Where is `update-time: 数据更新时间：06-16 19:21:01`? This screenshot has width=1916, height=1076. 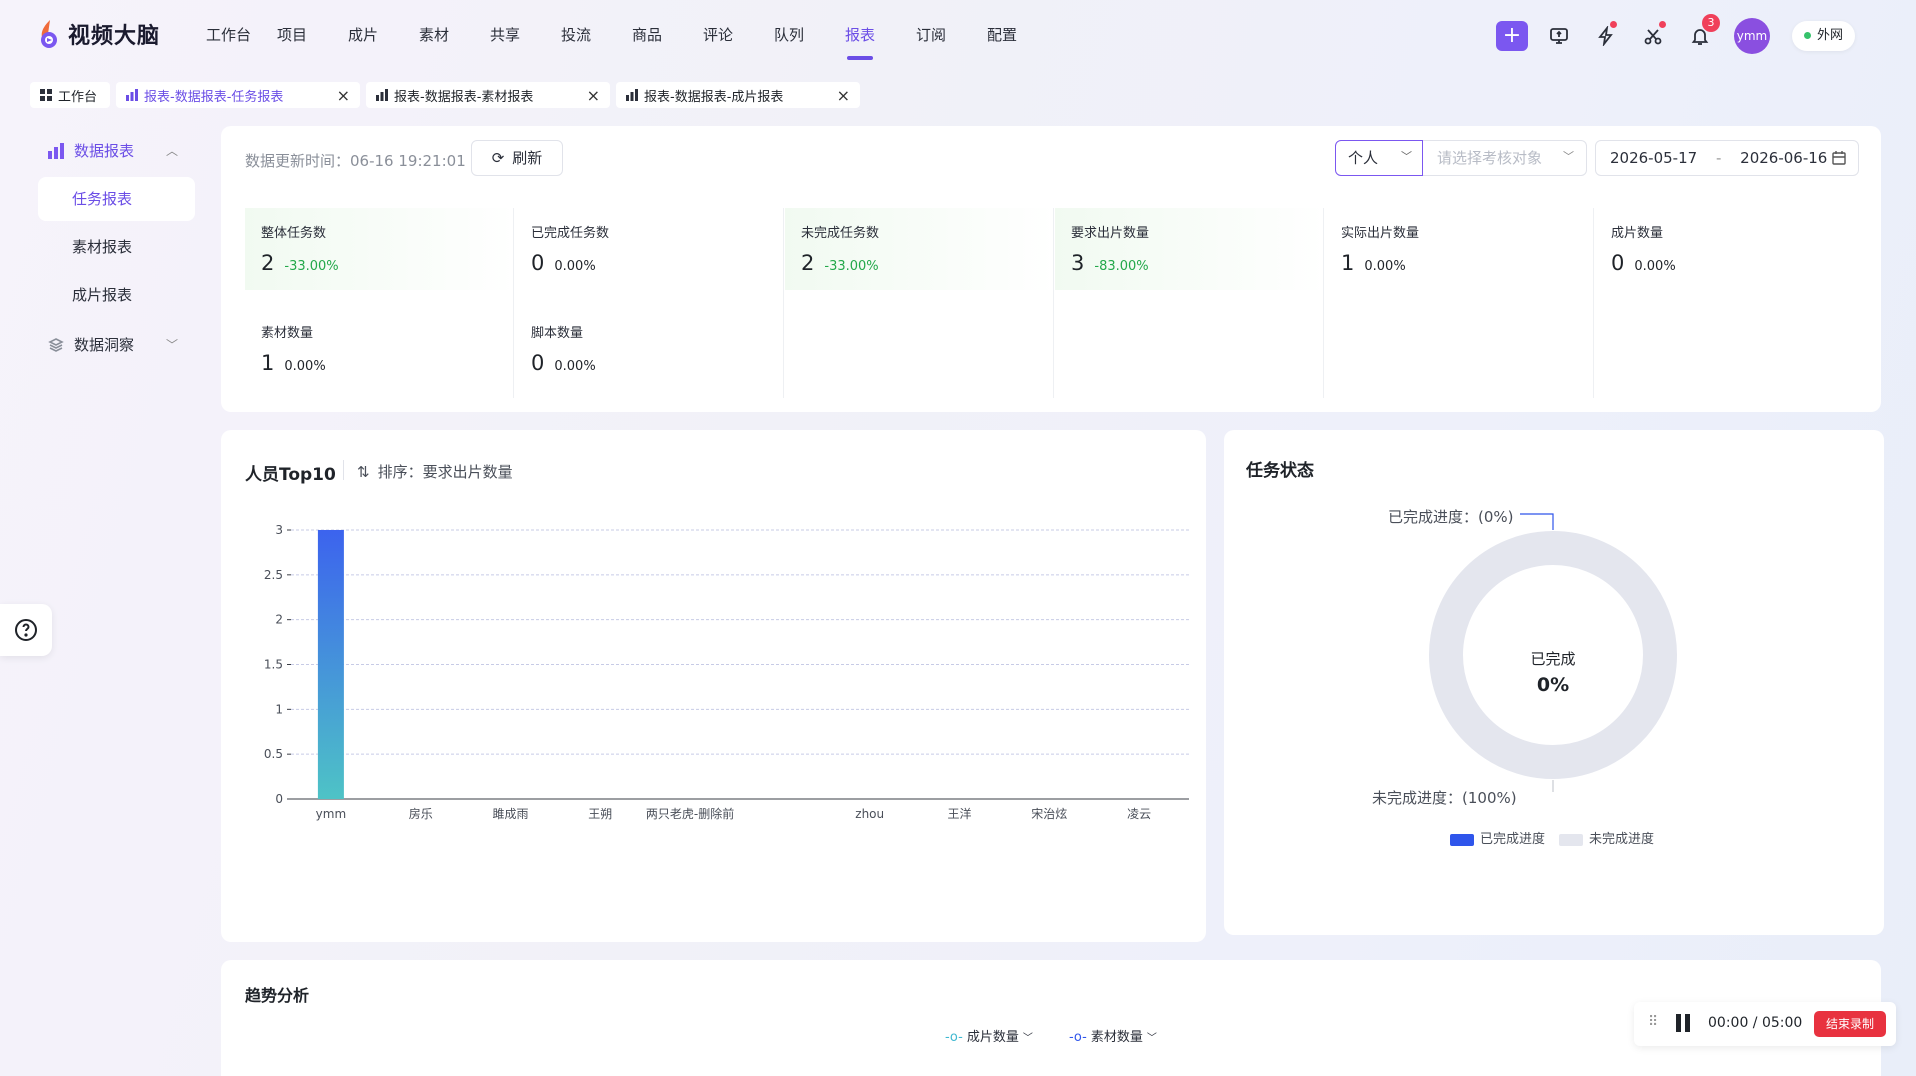 update-time: 数据更新时间：06-16 19:21:01 is located at coordinates (355, 160).